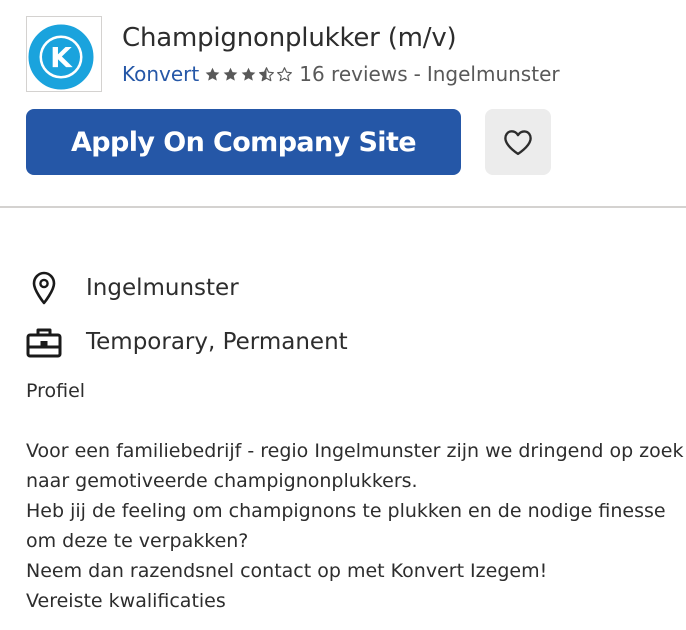 This screenshot has width=686, height=630. Describe the element at coordinates (353, 74) in the screenshot. I see `reviews-link: 16 reviews` at that location.